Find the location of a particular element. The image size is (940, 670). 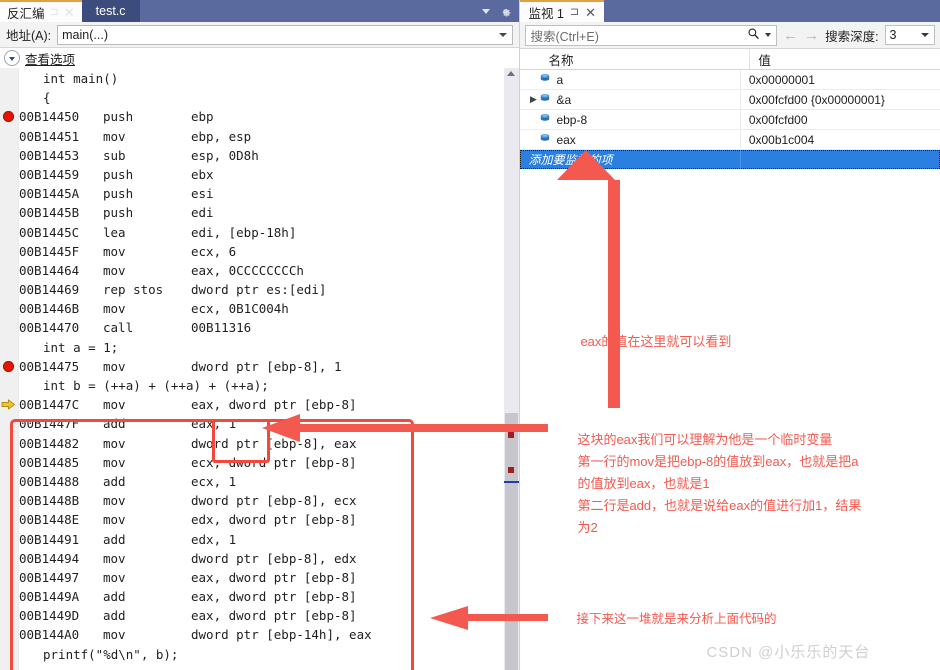

watch-search-input: 搜索(Ctrl+E) is located at coordinates (651, 35).